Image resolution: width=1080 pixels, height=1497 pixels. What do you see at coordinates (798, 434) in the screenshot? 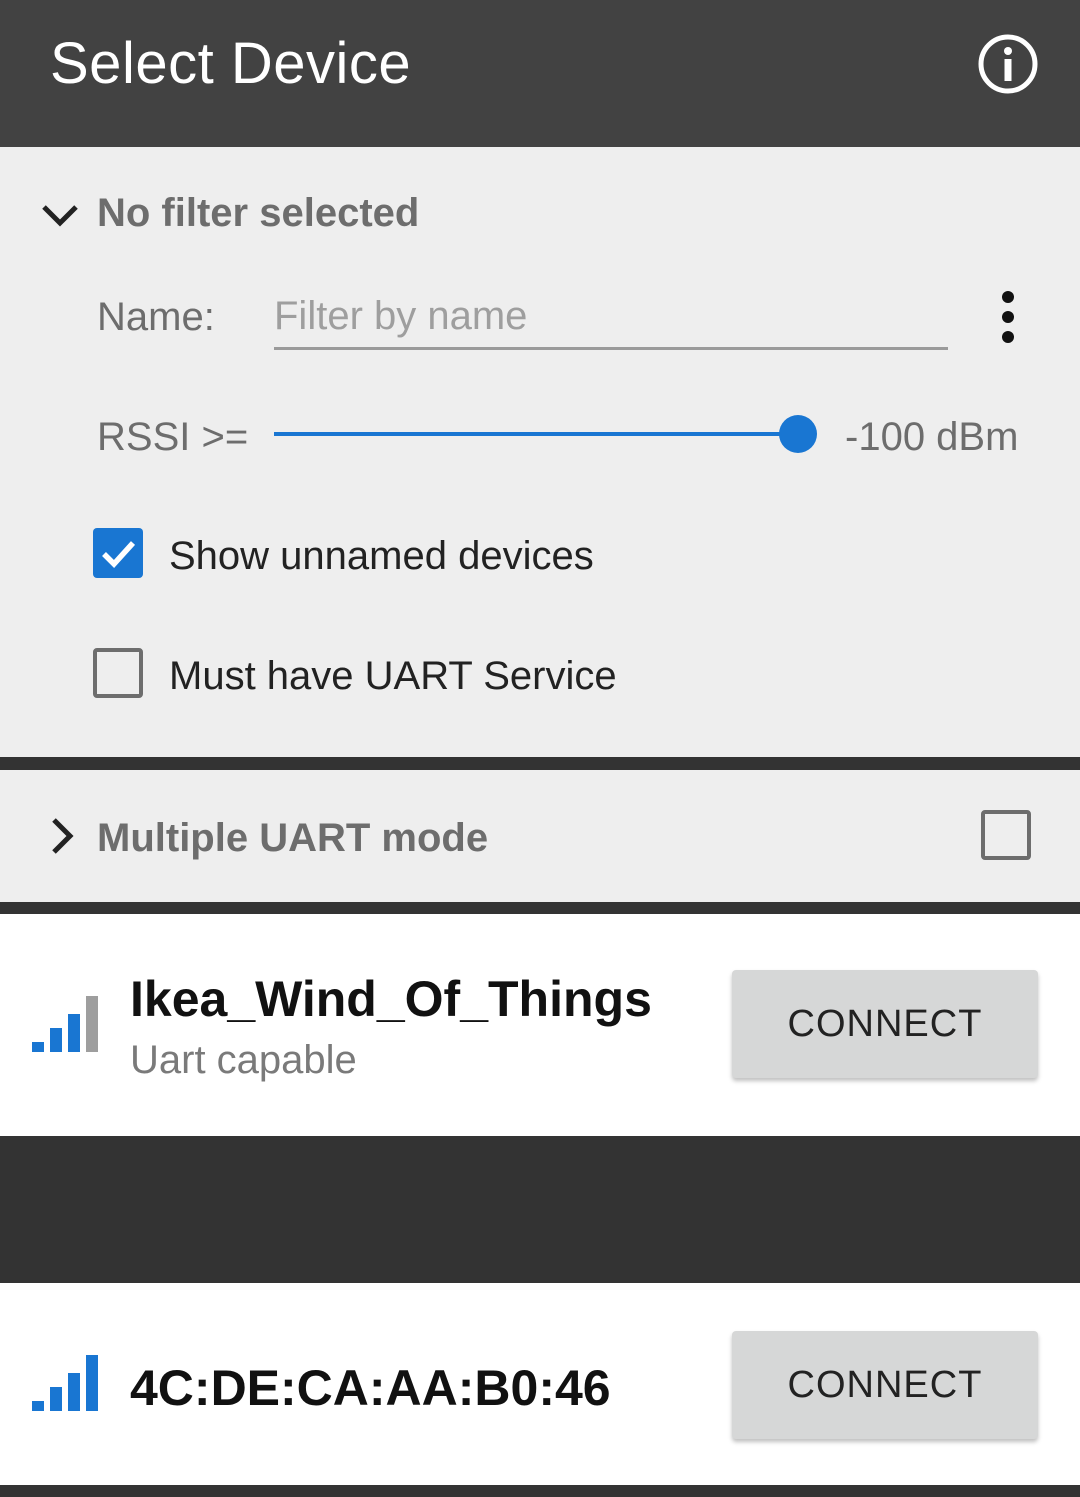
I see `rssi-slider-thumb` at bounding box center [798, 434].